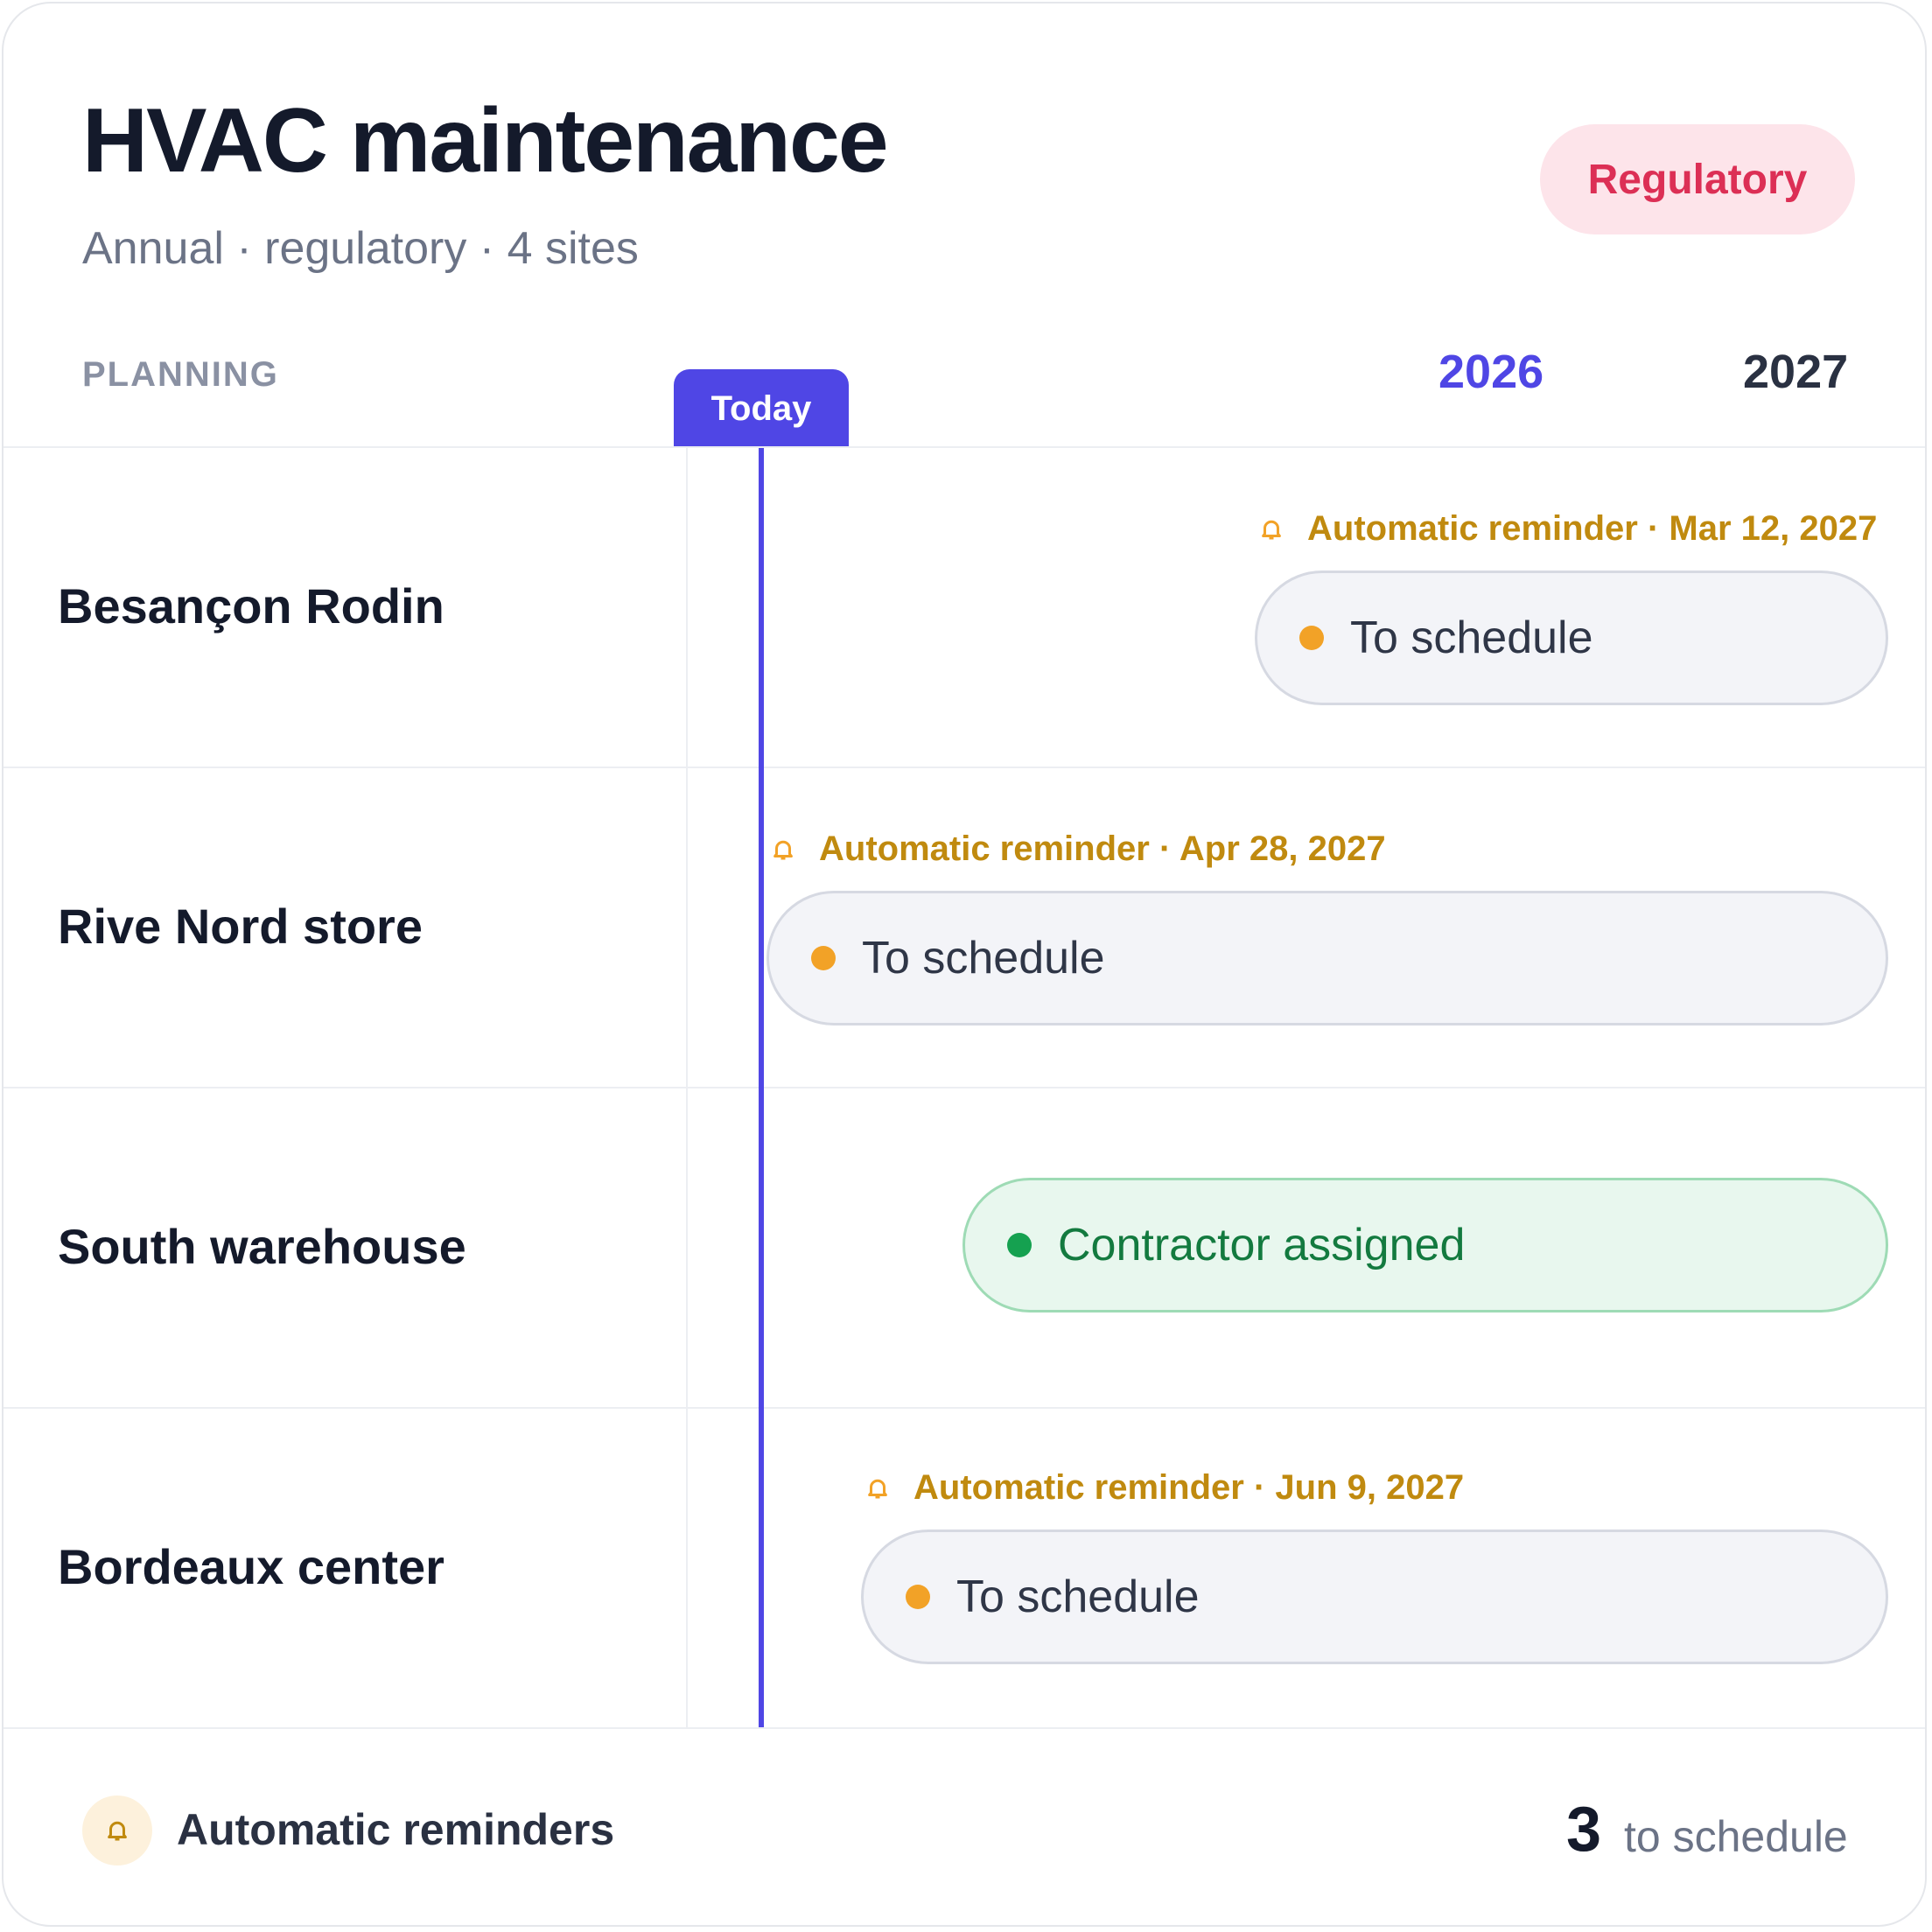 This screenshot has height=1932, width=1932. Describe the element at coordinates (485, 141) in the screenshot. I see `page-title: HVAC maintenance` at that location.